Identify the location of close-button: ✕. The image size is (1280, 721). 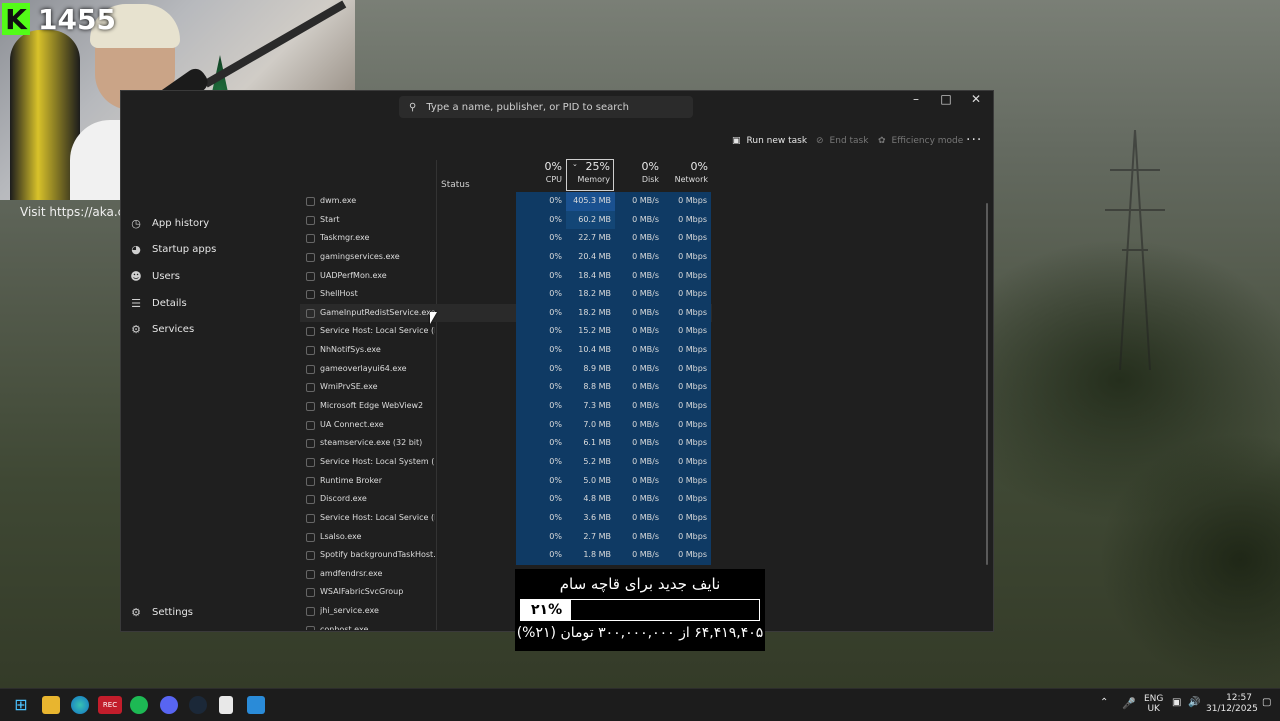
(976, 100).